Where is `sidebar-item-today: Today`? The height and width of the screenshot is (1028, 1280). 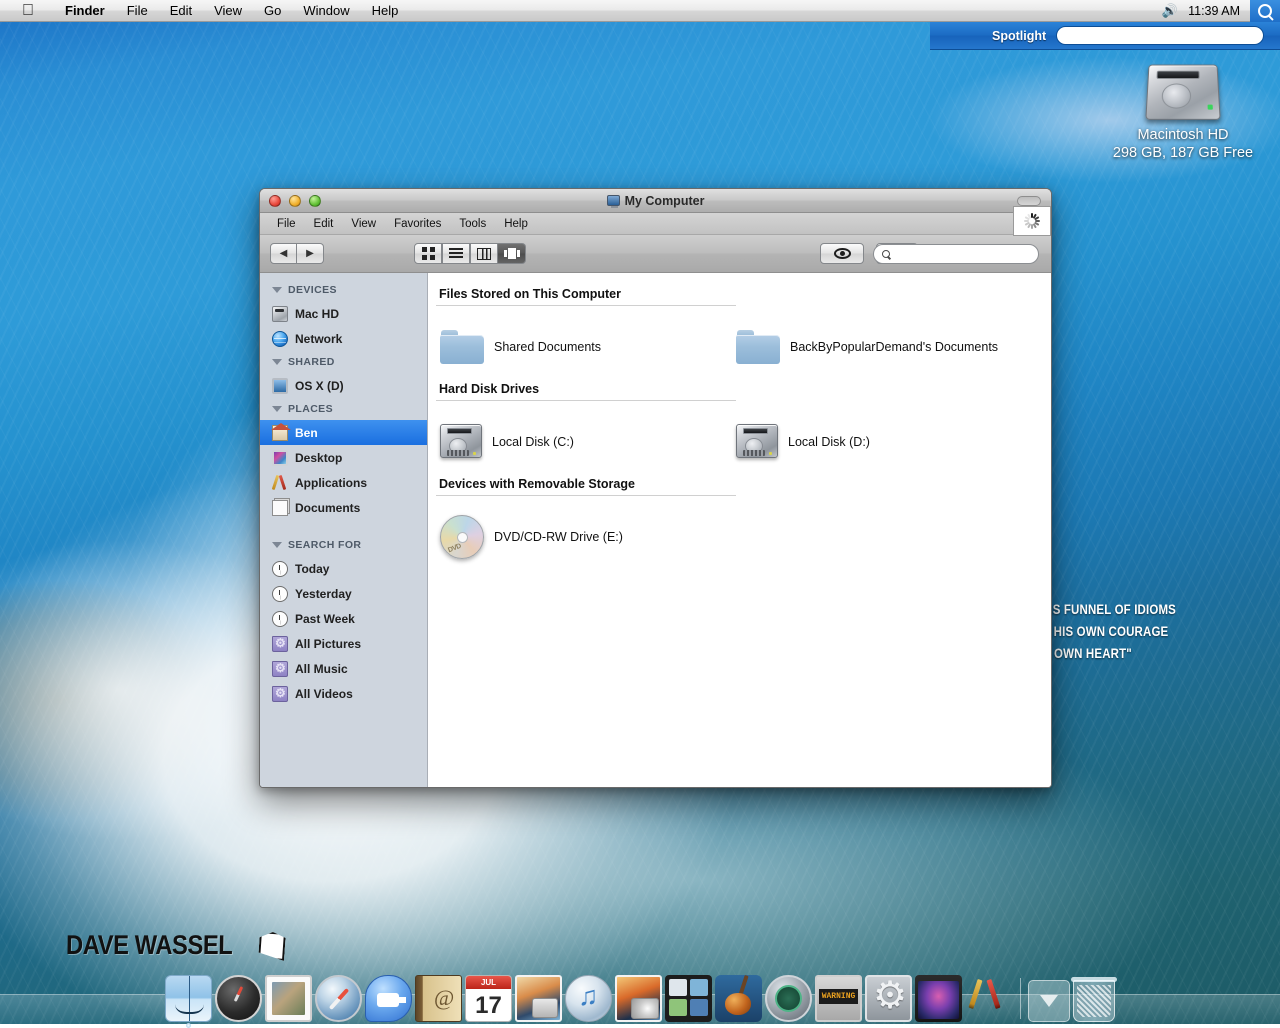
sidebar-item-today: Today is located at coordinates (343, 568).